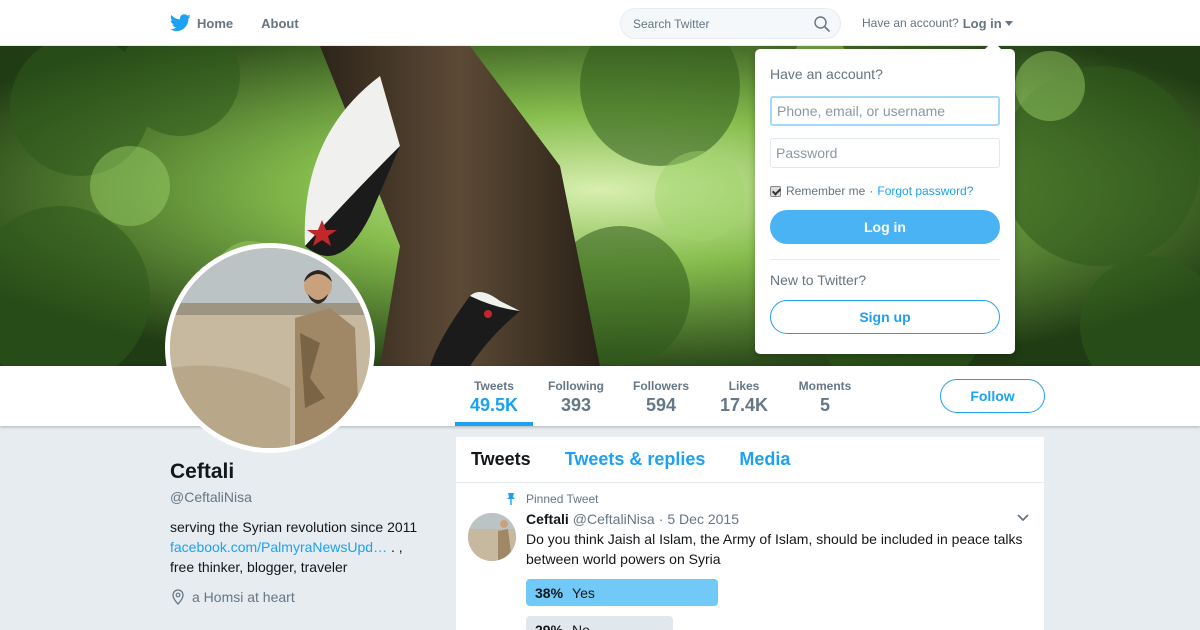 This screenshot has width=1200, height=630. What do you see at coordinates (494, 386) in the screenshot?
I see `stat-tweets-label: Tweets` at bounding box center [494, 386].